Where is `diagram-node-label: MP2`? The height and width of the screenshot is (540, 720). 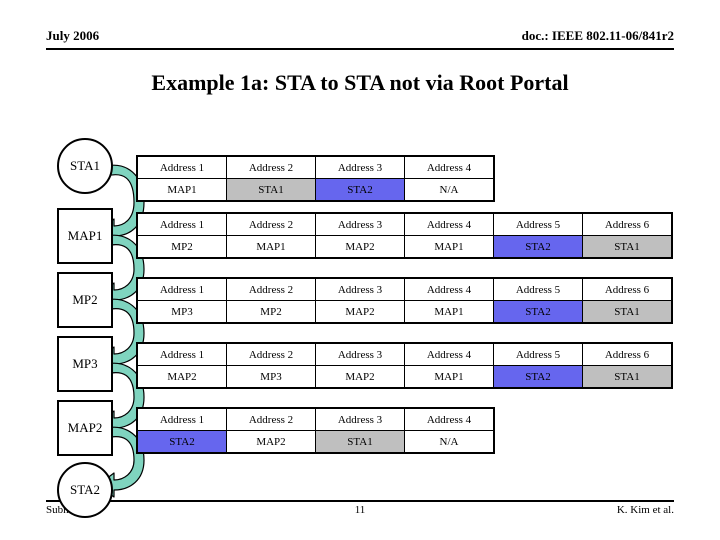
diagram-node-label: MP2 is located at coordinates (85, 299).